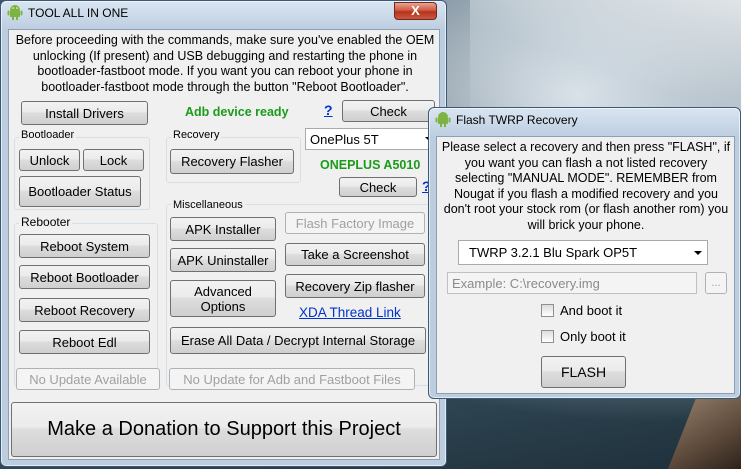 The width and height of the screenshot is (741, 469). Describe the element at coordinates (378, 187) in the screenshot. I see `check-device-button: Check` at that location.